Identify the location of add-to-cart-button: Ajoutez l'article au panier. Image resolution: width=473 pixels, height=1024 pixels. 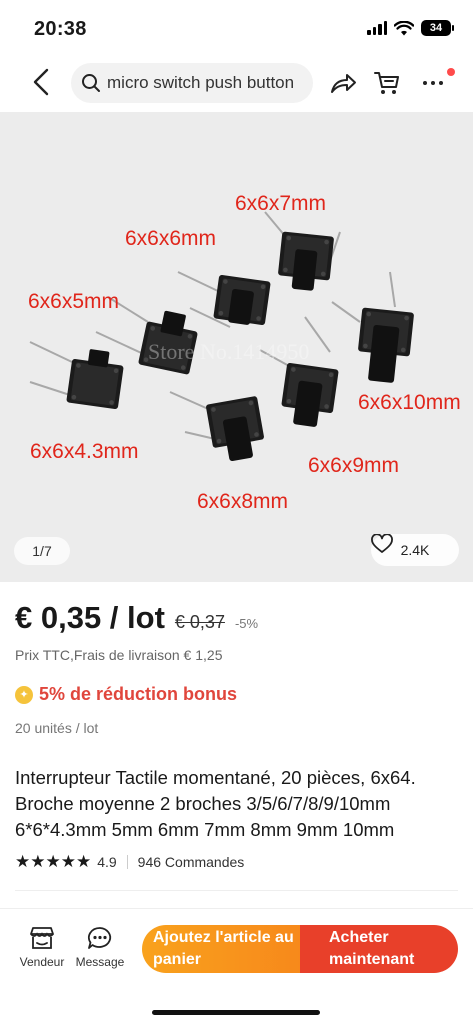
(221, 949).